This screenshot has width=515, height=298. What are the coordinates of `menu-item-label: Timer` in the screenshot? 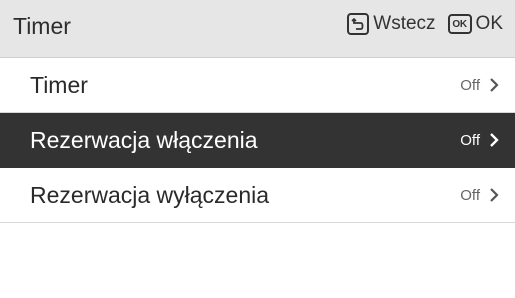 It's located at (59, 85).